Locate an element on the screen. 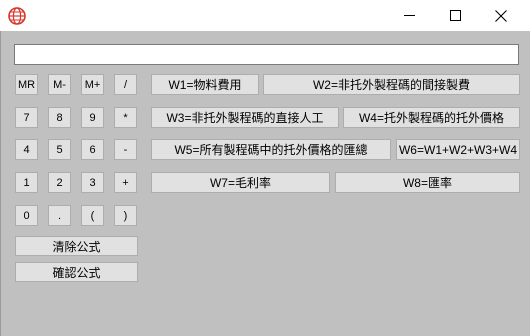  close-button is located at coordinates (501, 15).